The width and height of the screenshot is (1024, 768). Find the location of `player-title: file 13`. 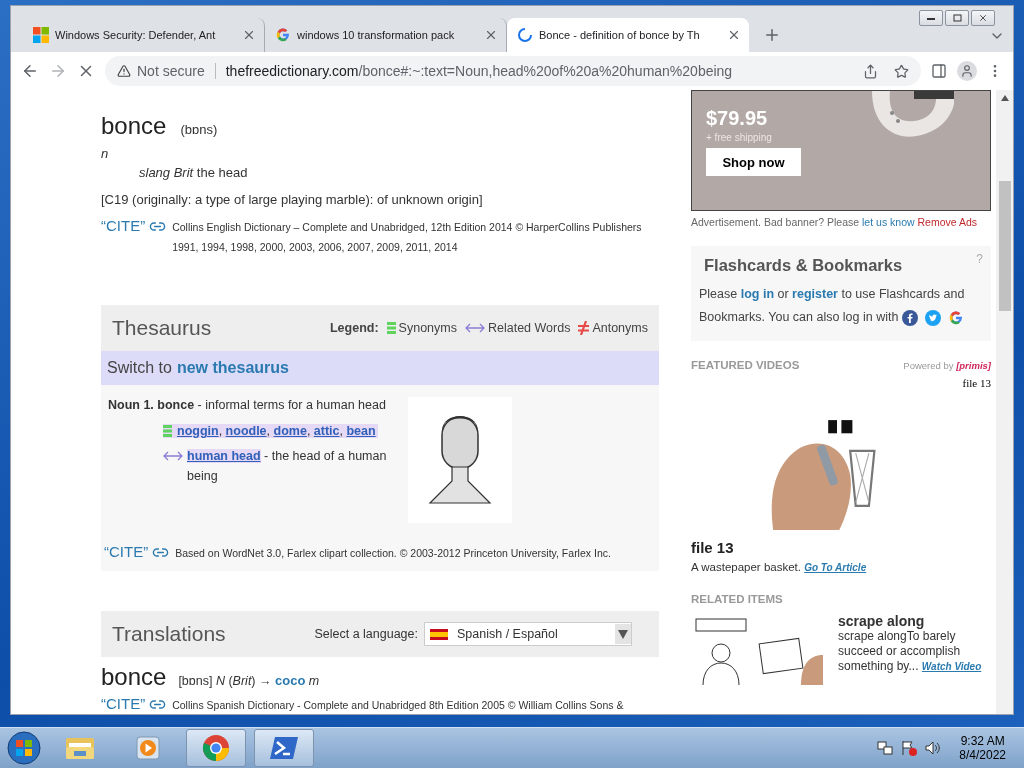

player-title: file 13 is located at coordinates (976, 383).